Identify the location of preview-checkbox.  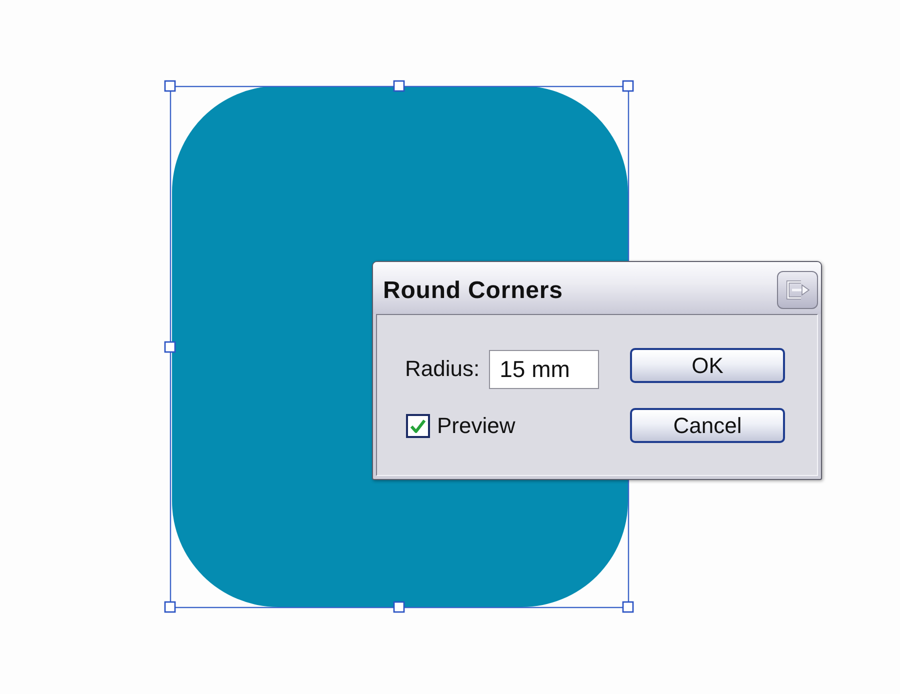
(418, 426).